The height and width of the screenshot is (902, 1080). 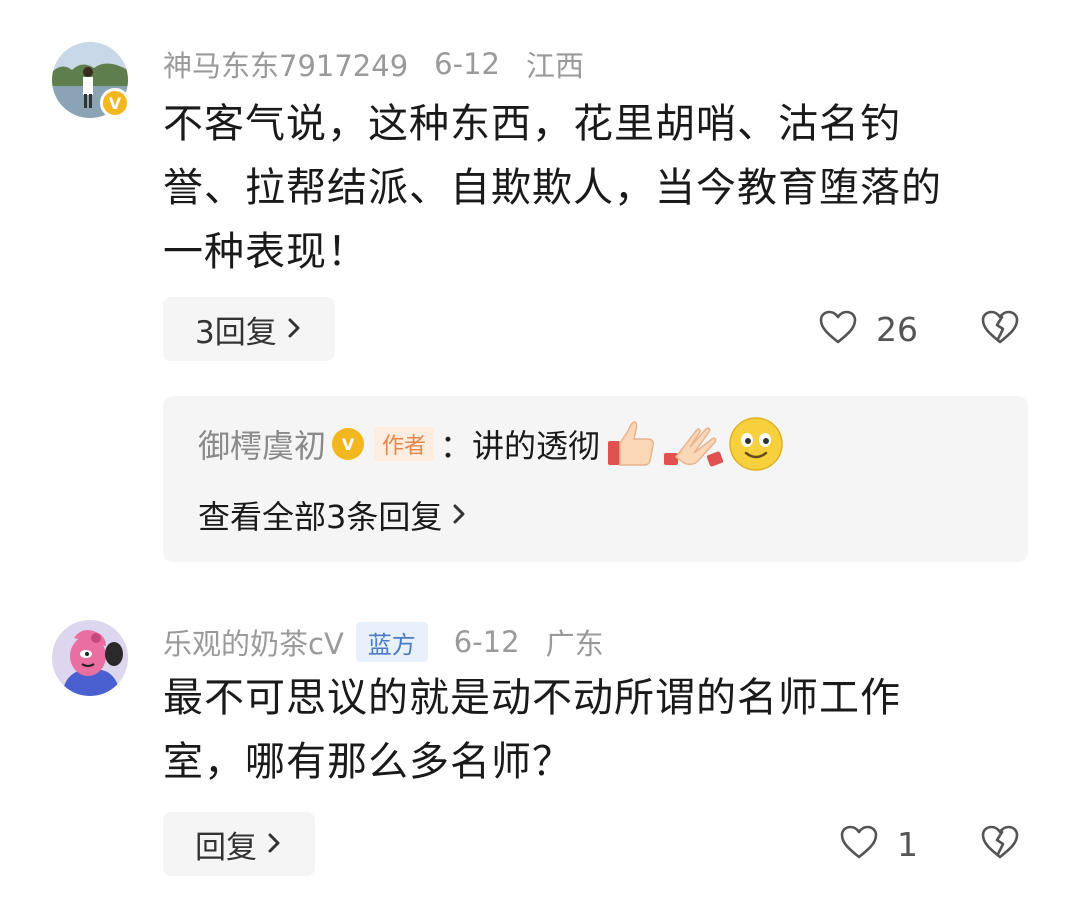 I want to click on comment-location: 广东, so click(x=574, y=644).